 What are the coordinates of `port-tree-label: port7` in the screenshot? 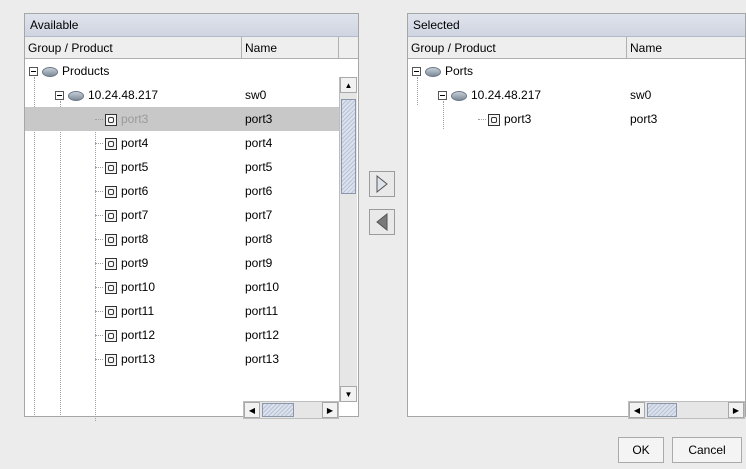 It's located at (126, 215).